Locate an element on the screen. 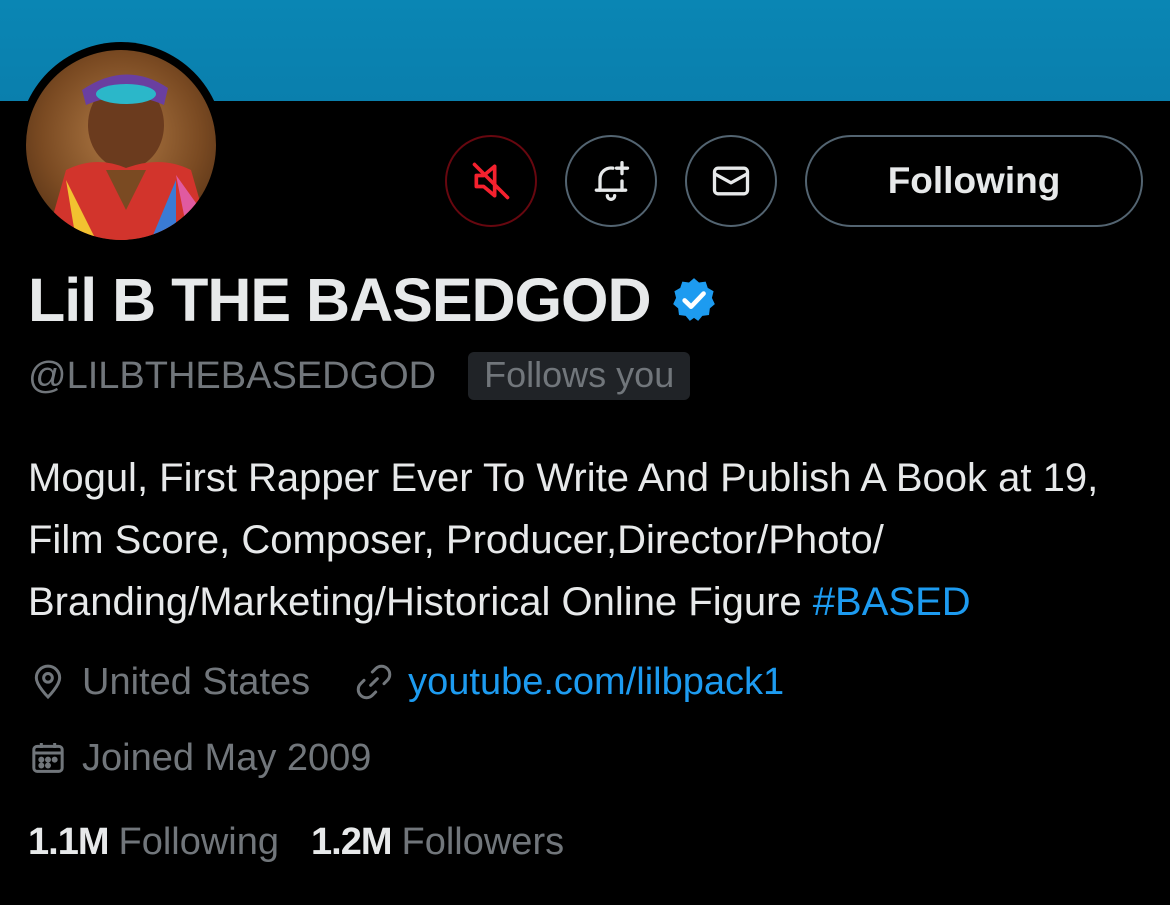 Image resolution: width=1170 pixels, height=905 pixels. calendar-icon is located at coordinates (48, 758).